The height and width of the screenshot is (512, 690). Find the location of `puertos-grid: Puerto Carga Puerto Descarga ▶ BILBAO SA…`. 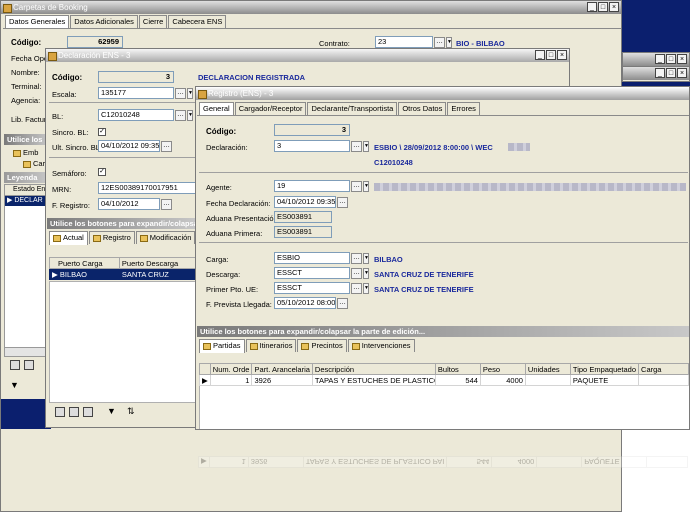

puertos-grid: Puerto Carga Puerto Descarga ▶ BILBAO SA… is located at coordinates (123, 268).